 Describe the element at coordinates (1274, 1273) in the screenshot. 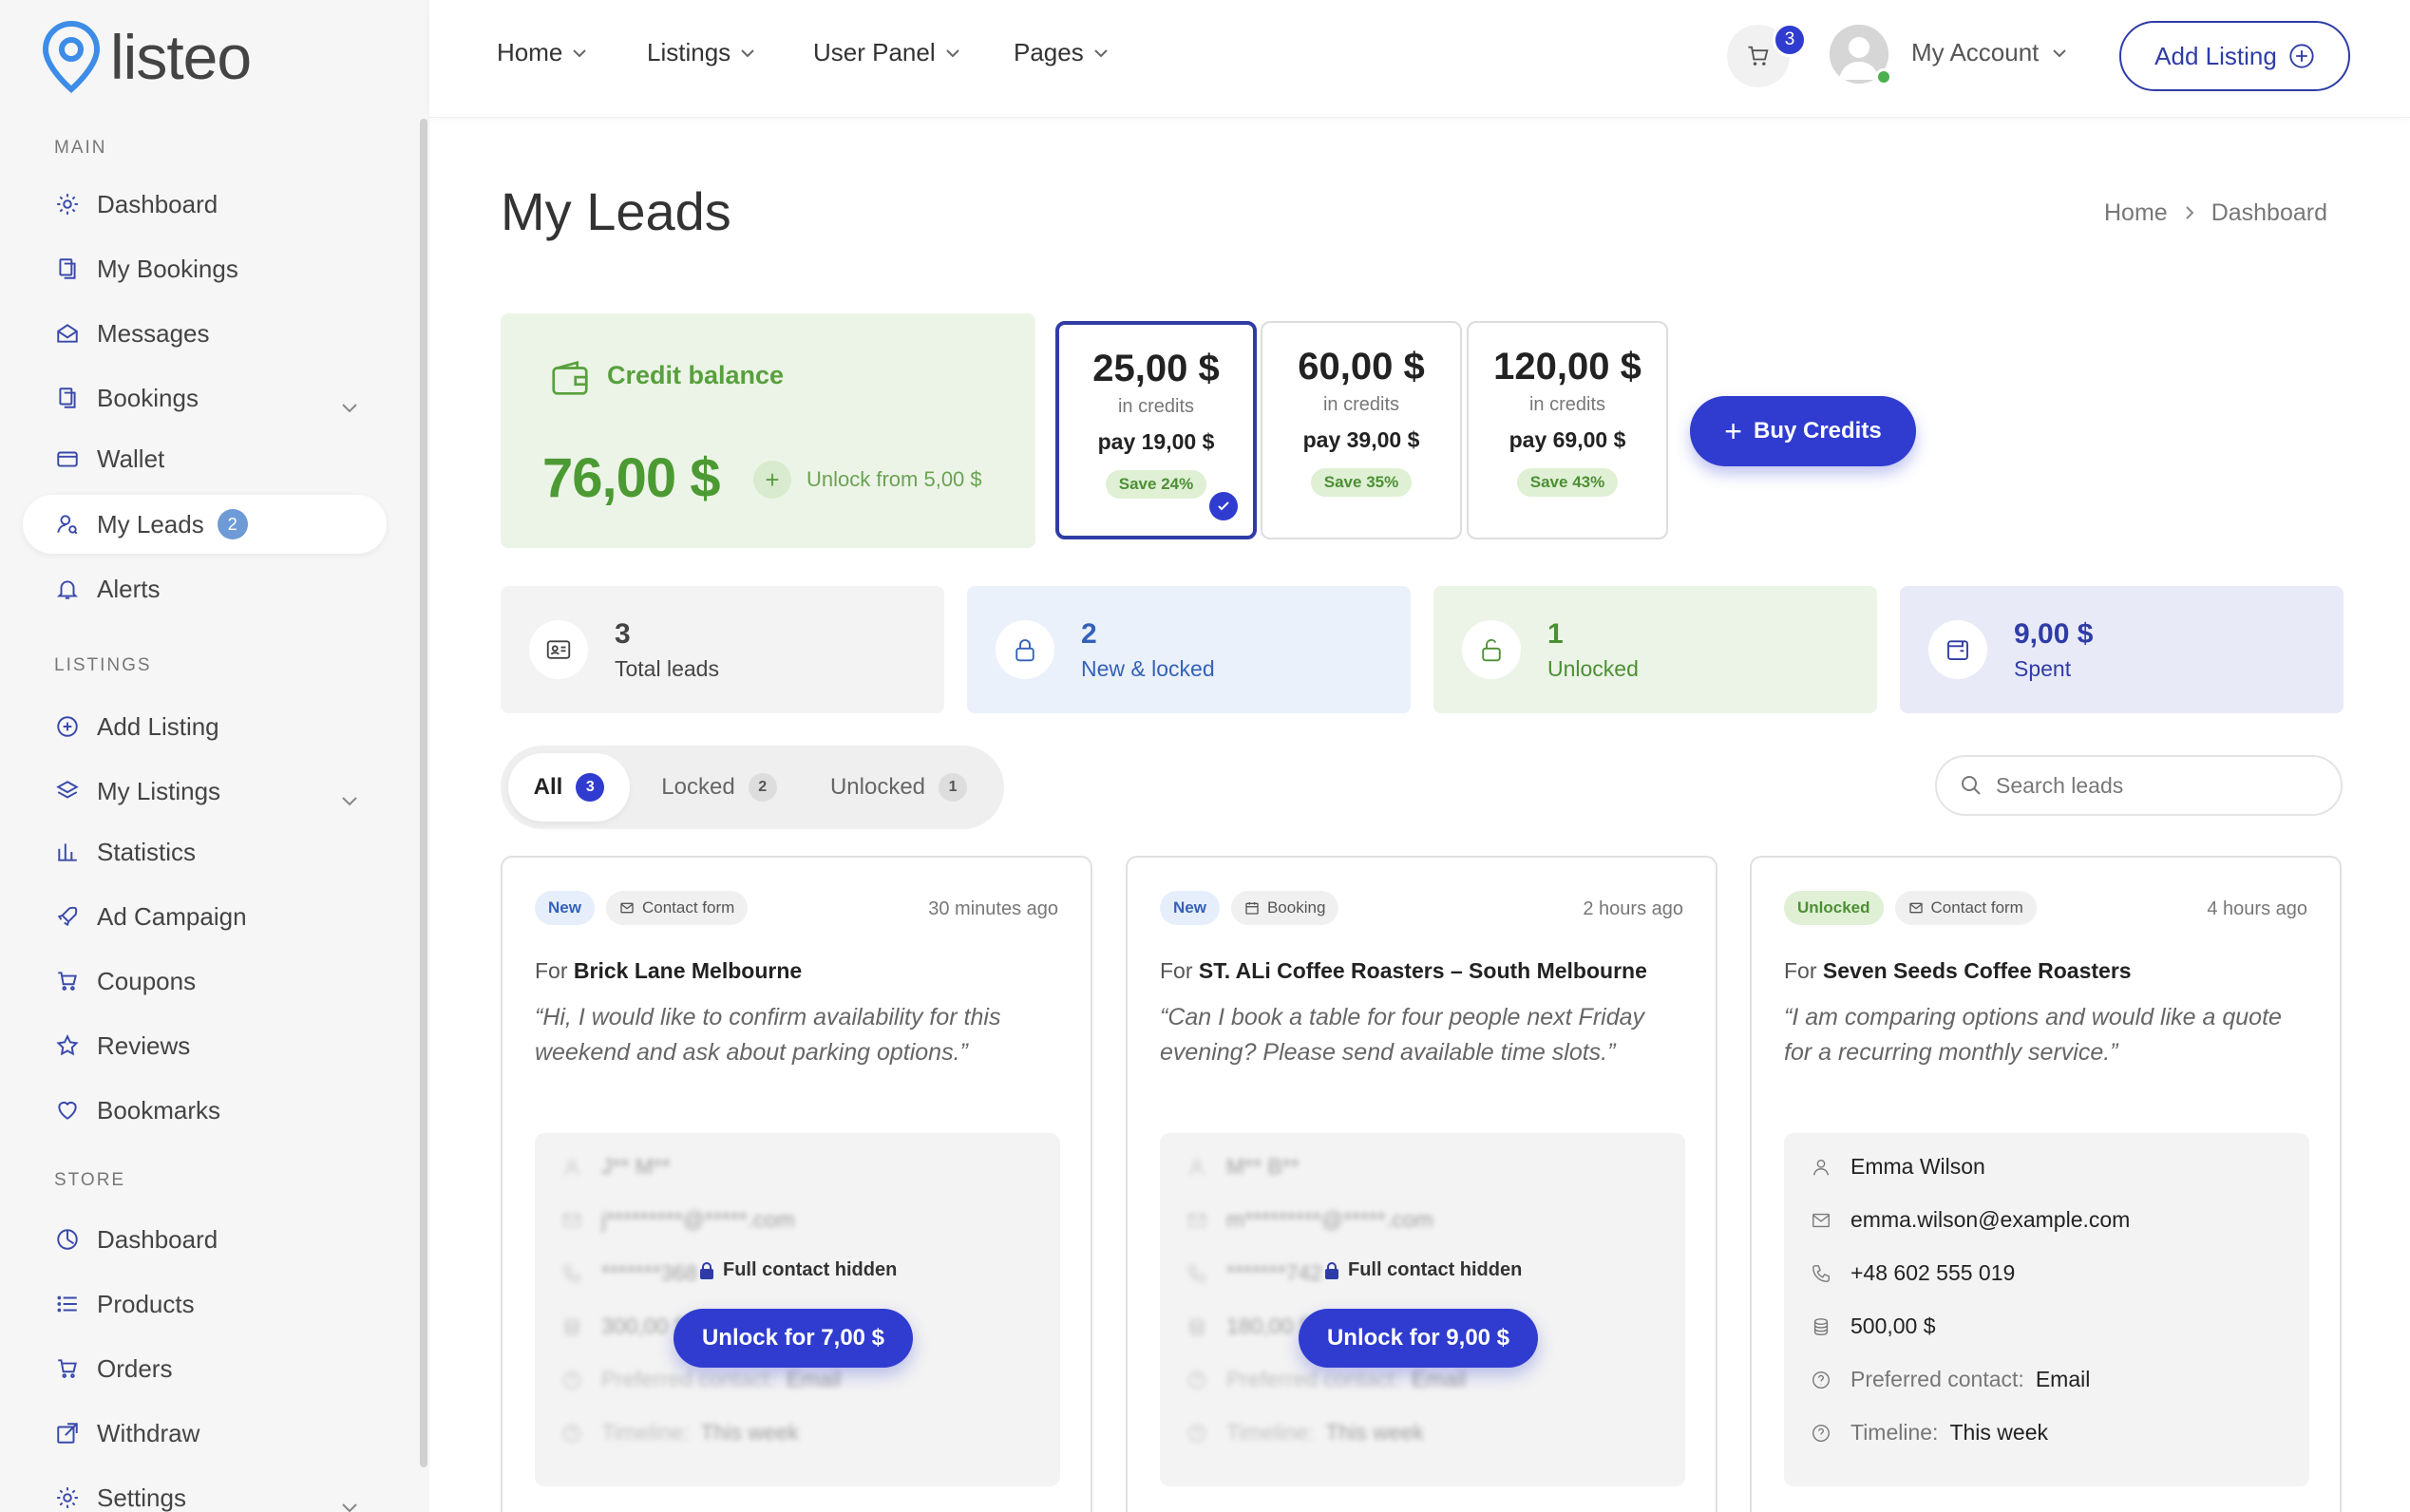

I see `contact-phone-value: *******742` at that location.